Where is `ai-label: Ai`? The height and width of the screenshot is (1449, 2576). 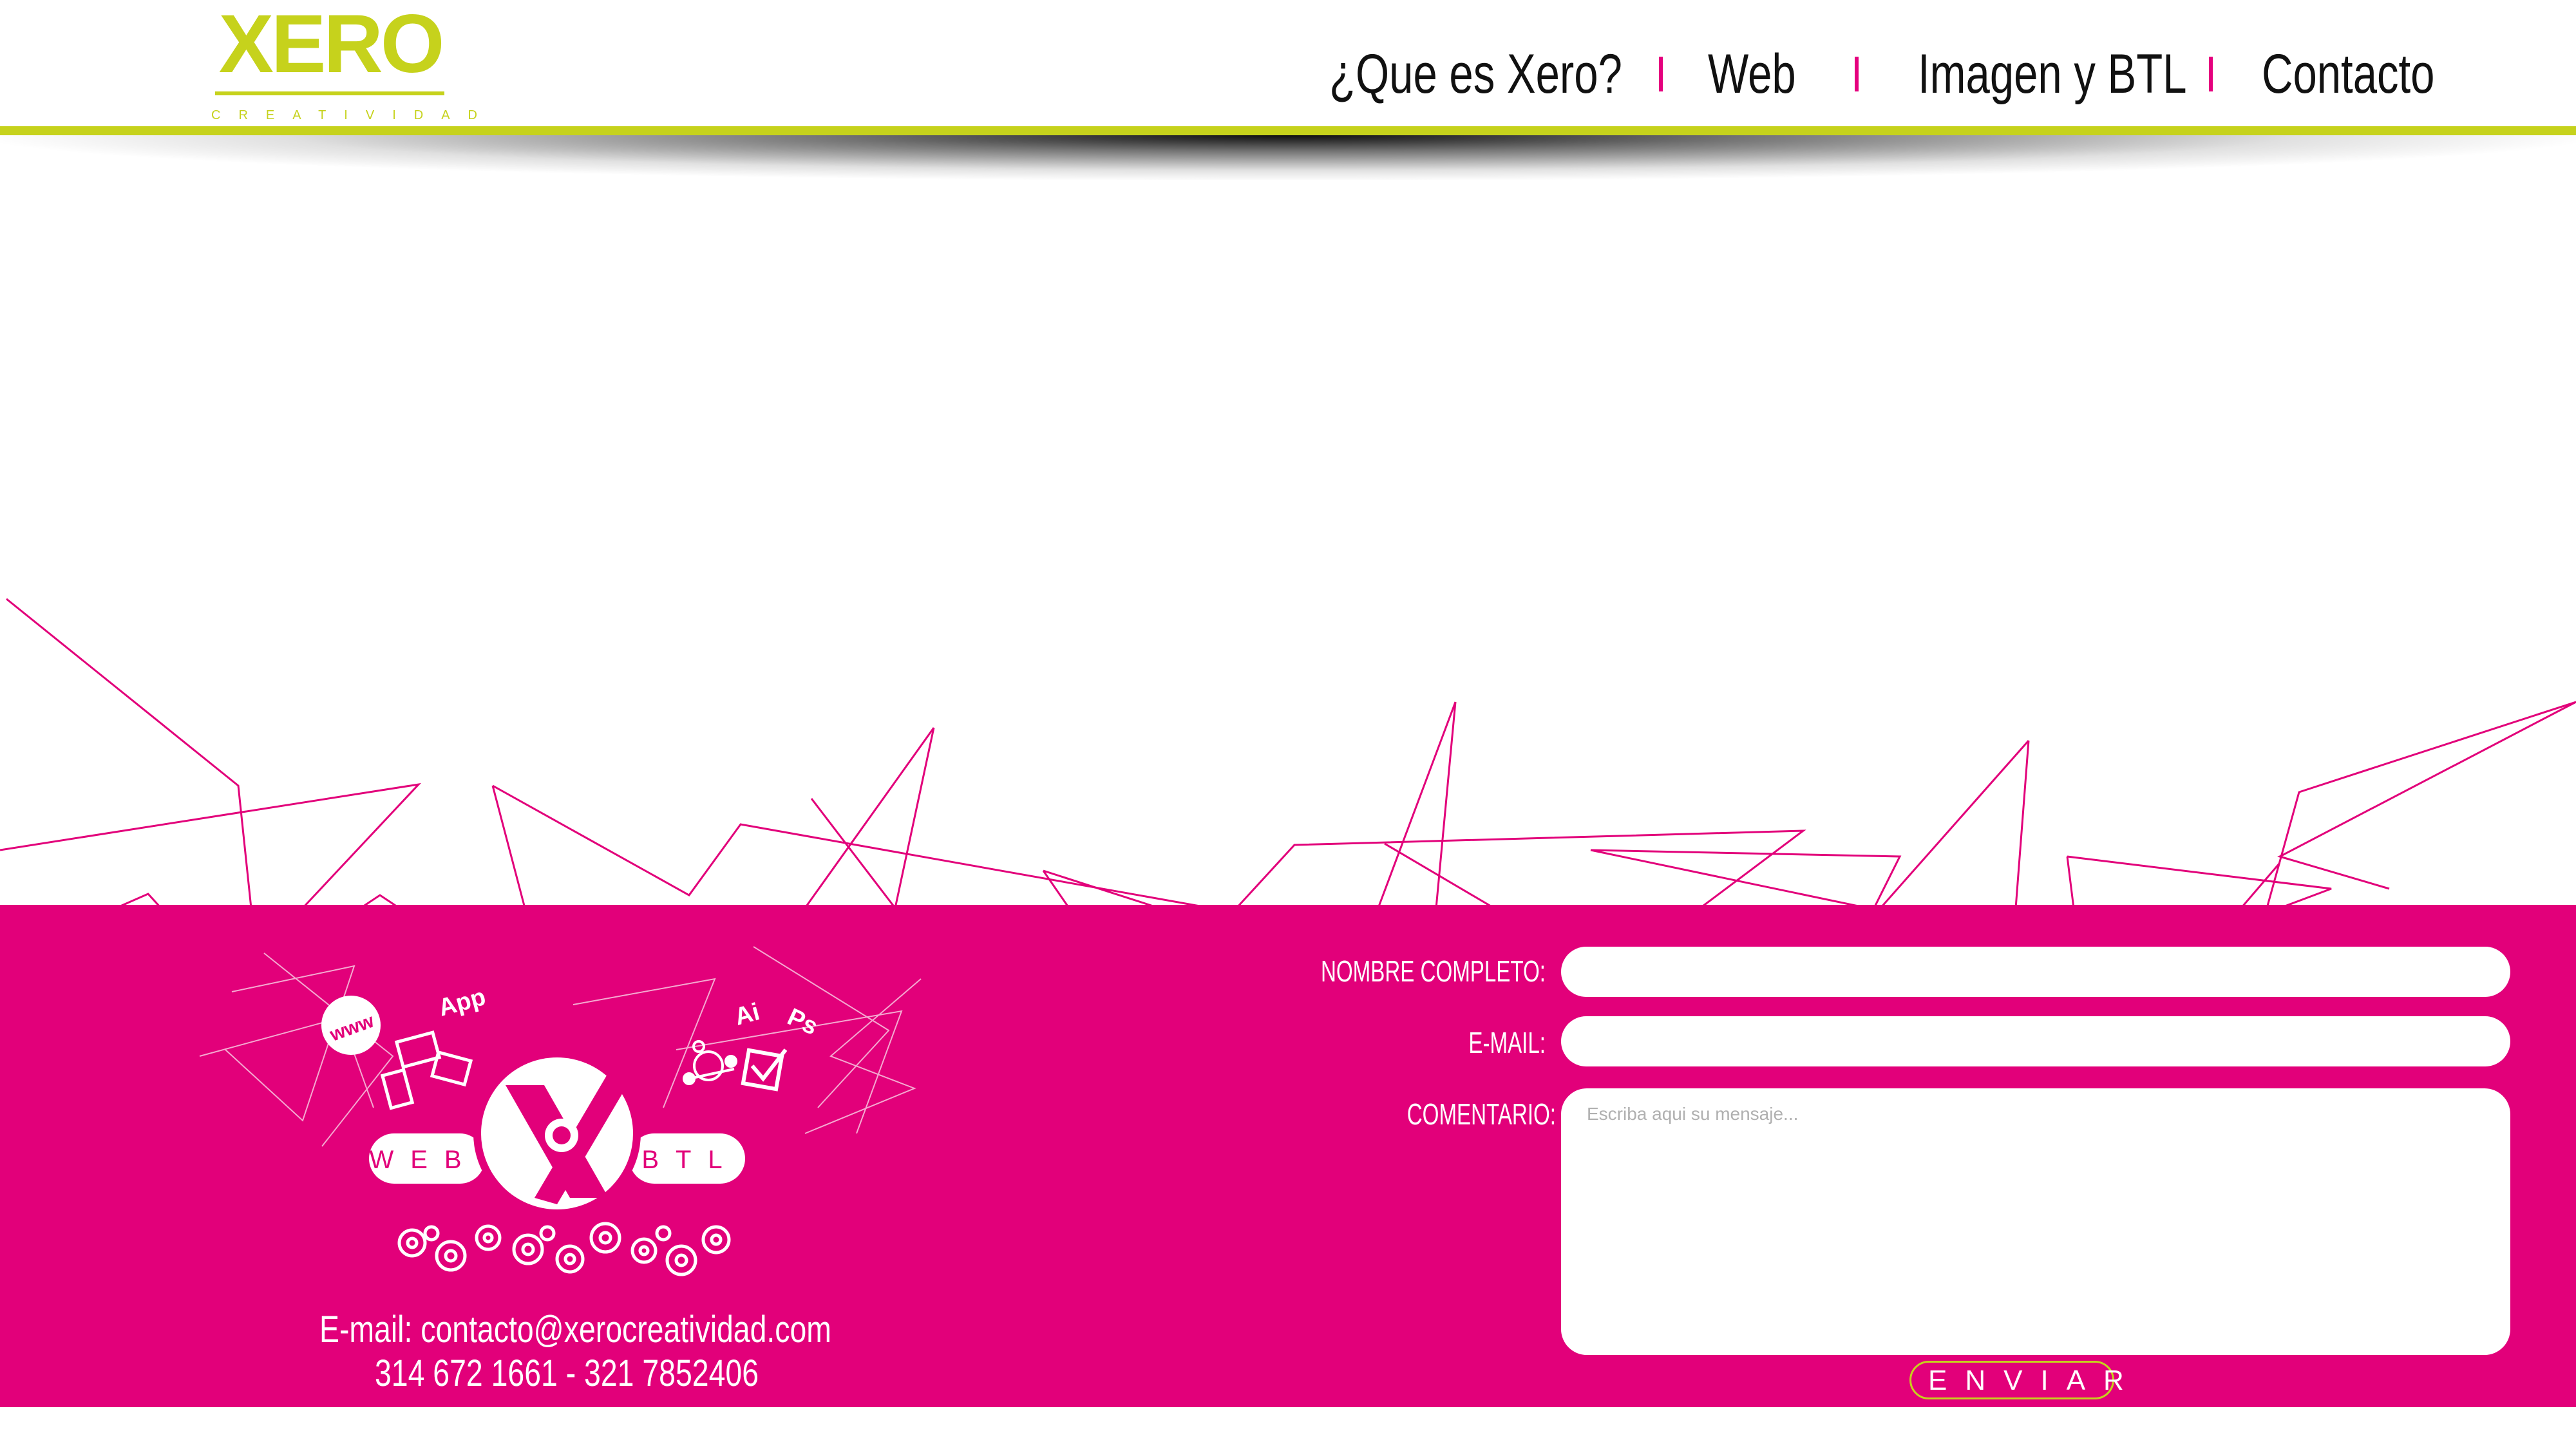
ai-label: Ai is located at coordinates (747, 1014).